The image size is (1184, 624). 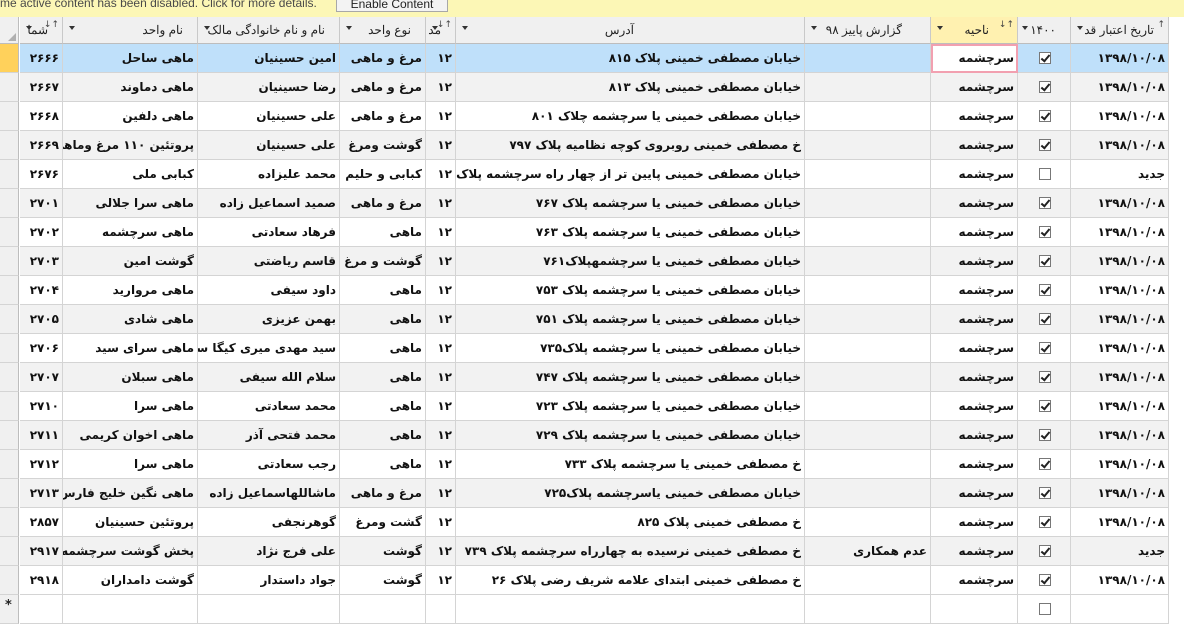 I want to click on cell-owner: محمد سعادتی, so click(x=269, y=406).